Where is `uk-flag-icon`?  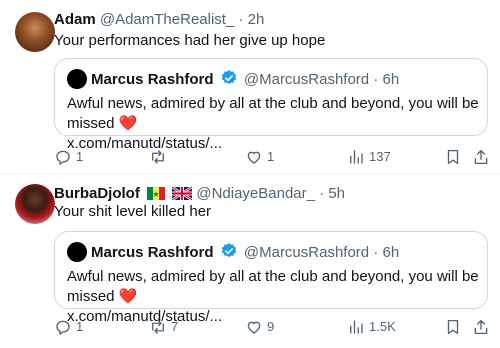 uk-flag-icon is located at coordinates (182, 193).